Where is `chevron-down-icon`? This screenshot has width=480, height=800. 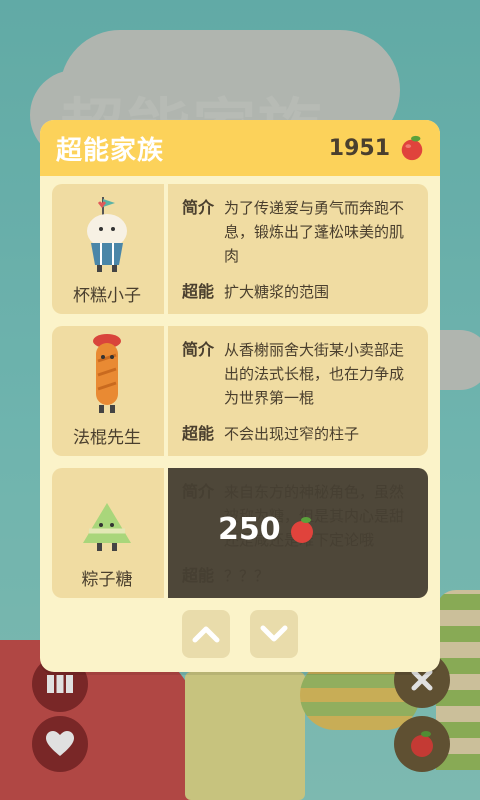
chevron-down-icon is located at coordinates (274, 633).